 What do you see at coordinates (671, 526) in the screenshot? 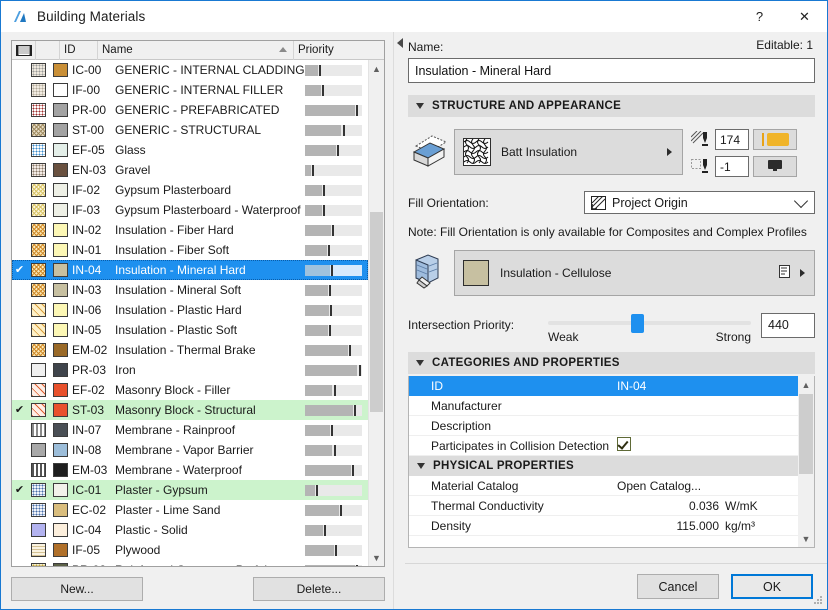
I see `property-value: 115.000` at bounding box center [671, 526].